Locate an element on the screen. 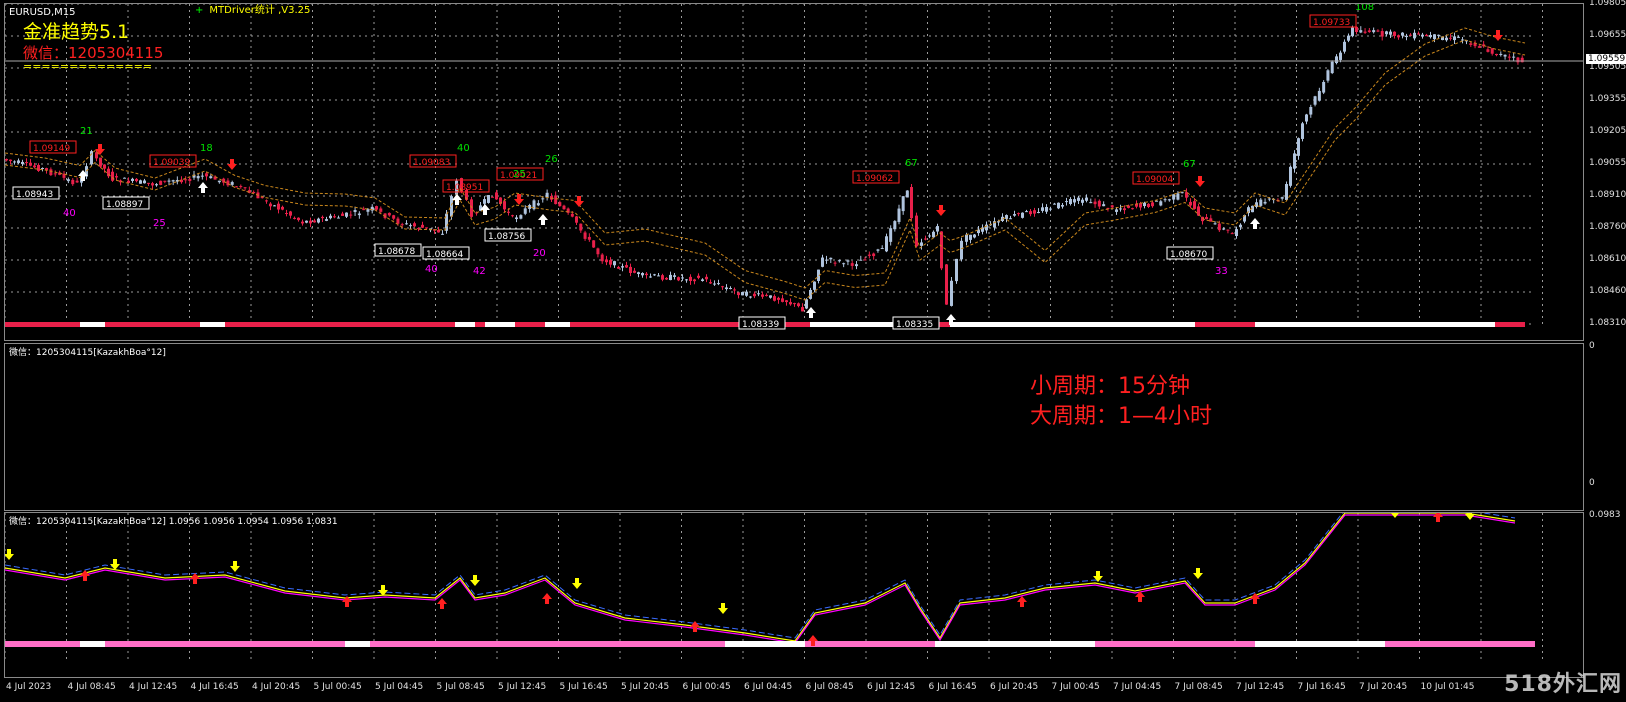 Image resolution: width=1626 pixels, height=702 pixels. indicator-title: 金准趋势5.1 is located at coordinates (76, 32).